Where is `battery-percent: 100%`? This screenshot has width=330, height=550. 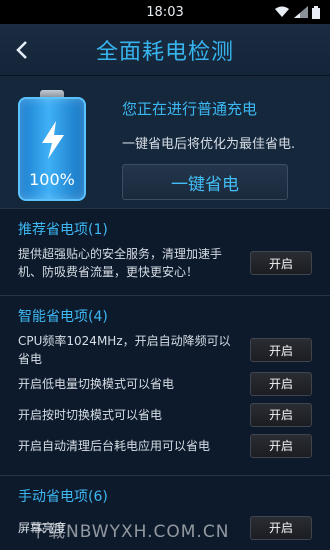 battery-percent: 100% is located at coordinates (52, 179).